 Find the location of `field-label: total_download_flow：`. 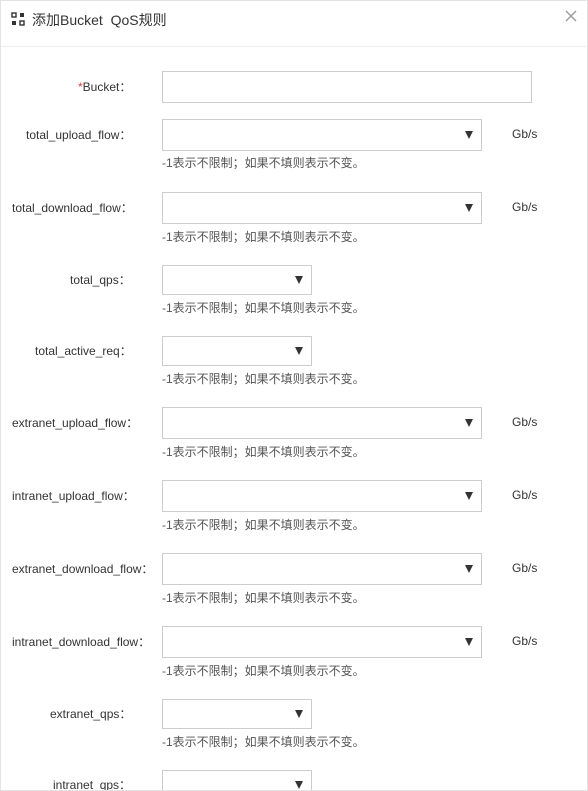

field-label: total_download_flow： is located at coordinates (72, 208).